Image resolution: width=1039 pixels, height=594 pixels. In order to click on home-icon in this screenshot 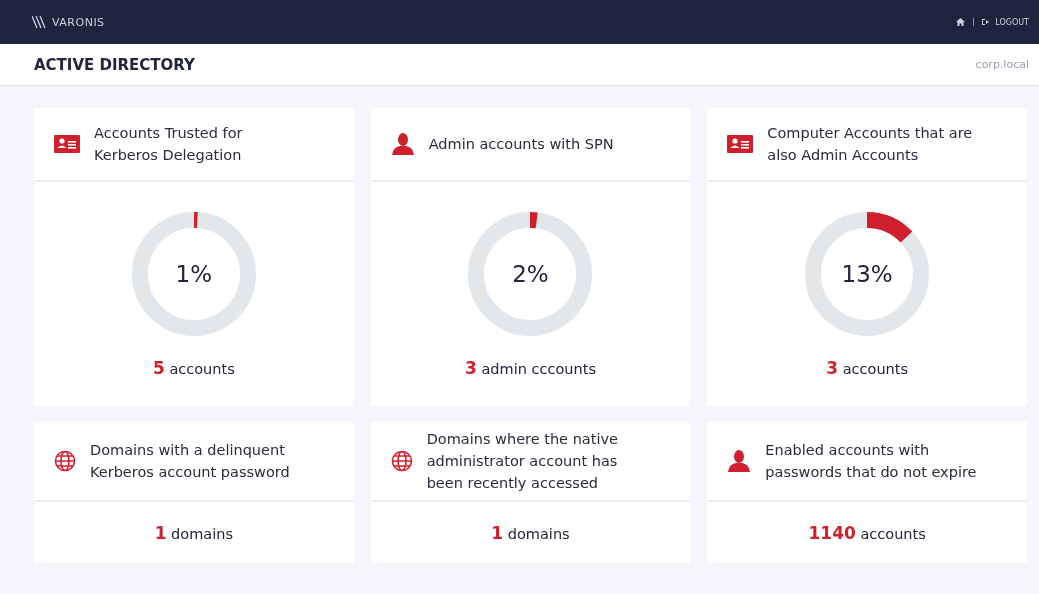, I will do `click(961, 22)`.